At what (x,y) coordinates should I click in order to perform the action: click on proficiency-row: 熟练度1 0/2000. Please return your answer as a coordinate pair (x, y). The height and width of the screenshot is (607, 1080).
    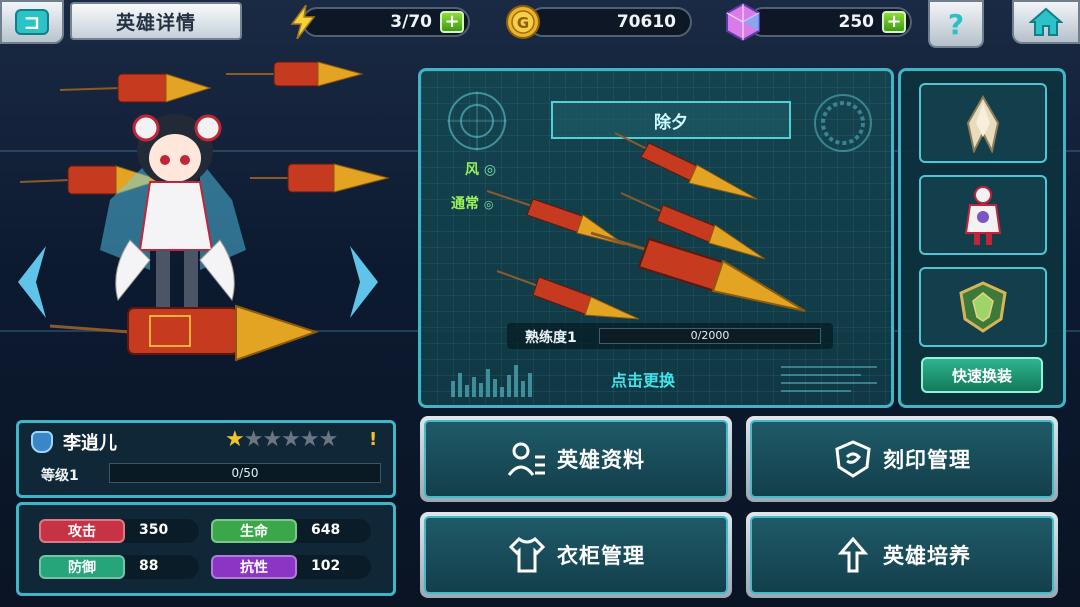
    Looking at the image, I should click on (670, 336).